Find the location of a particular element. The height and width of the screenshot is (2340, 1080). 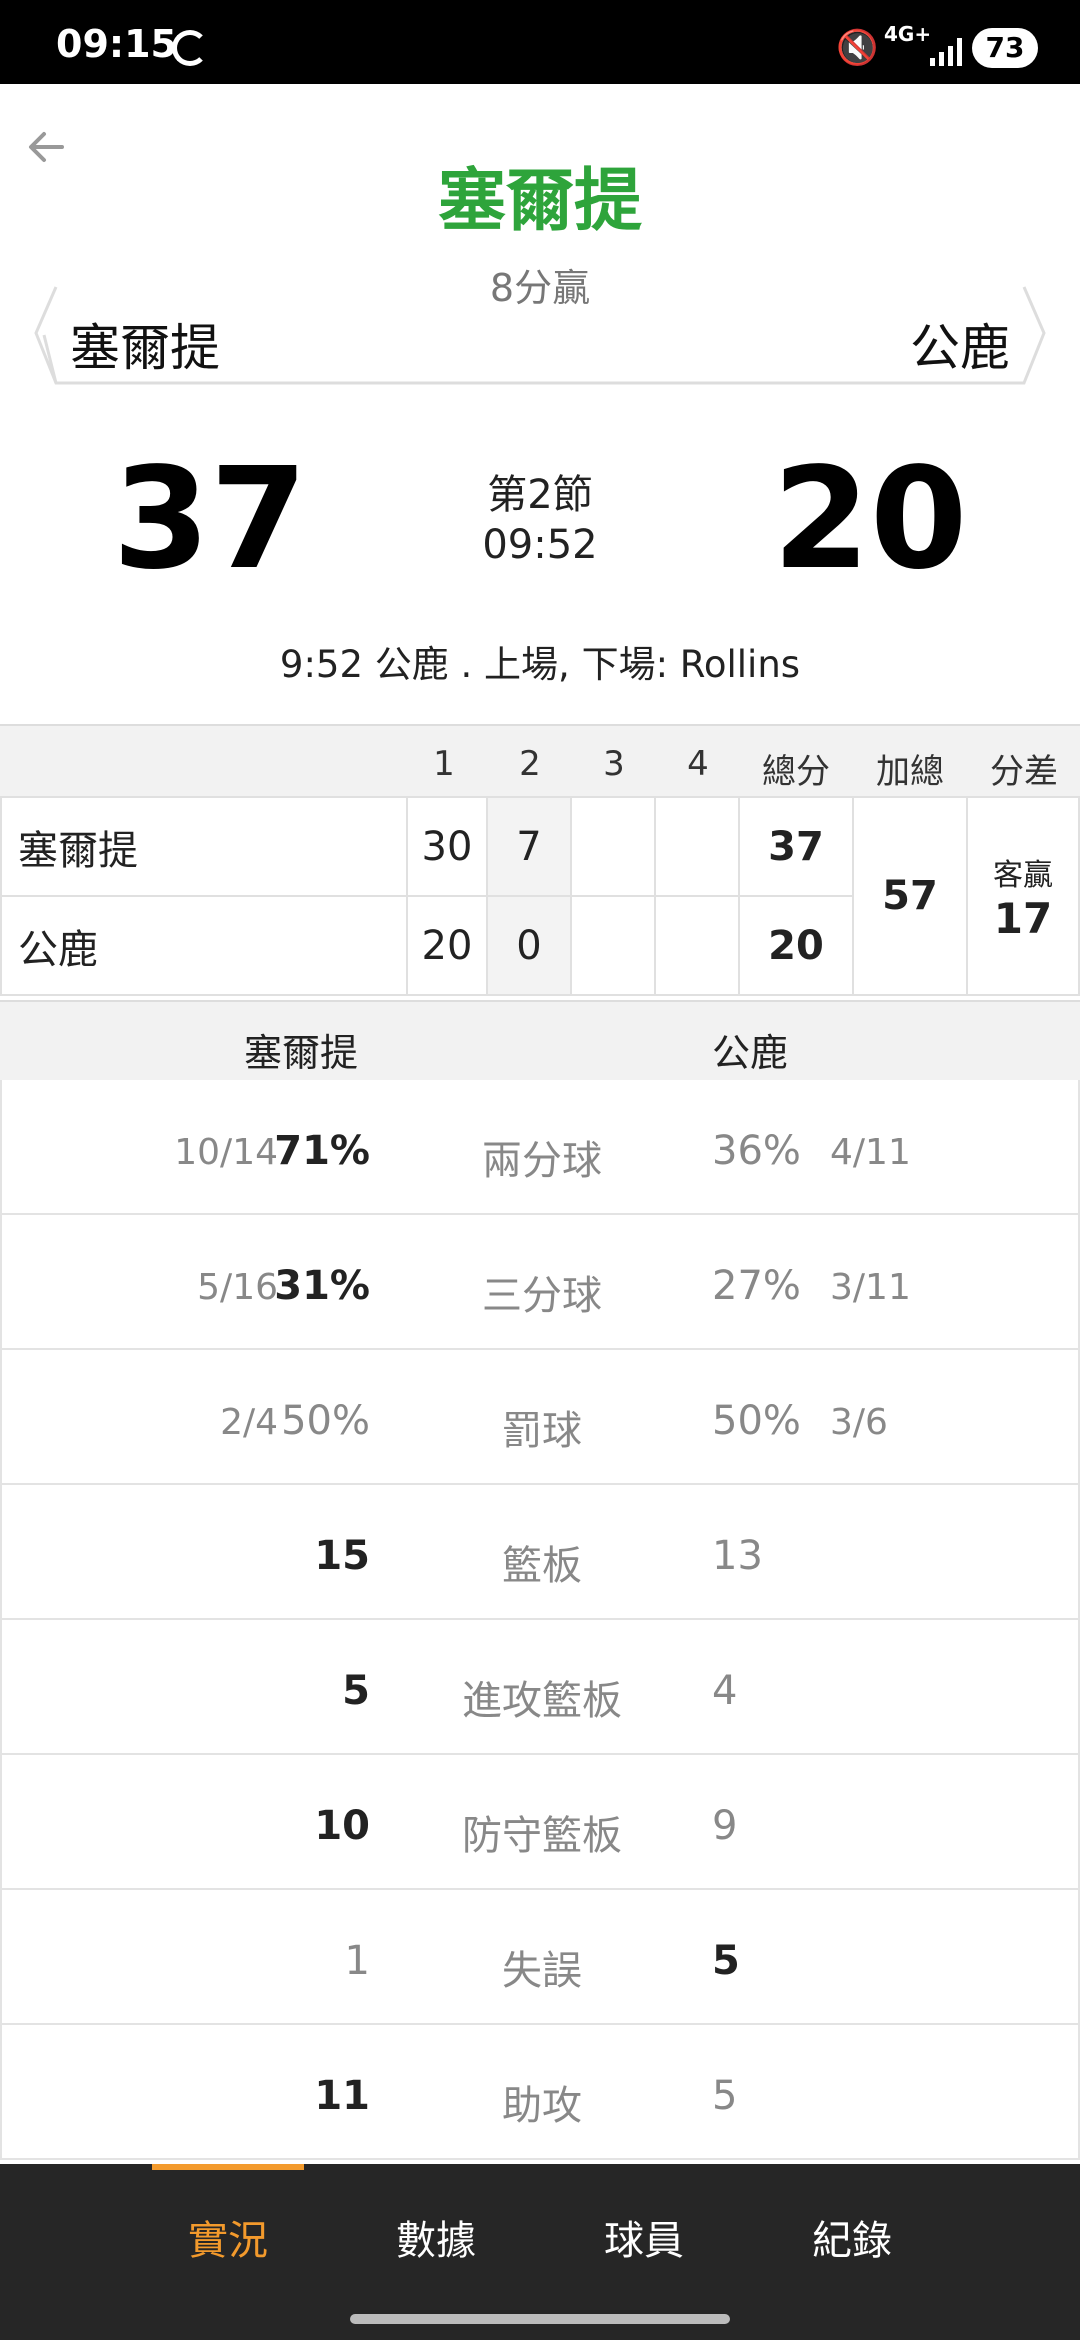

away-stat-fraction: 3/11 is located at coordinates (870, 1287).